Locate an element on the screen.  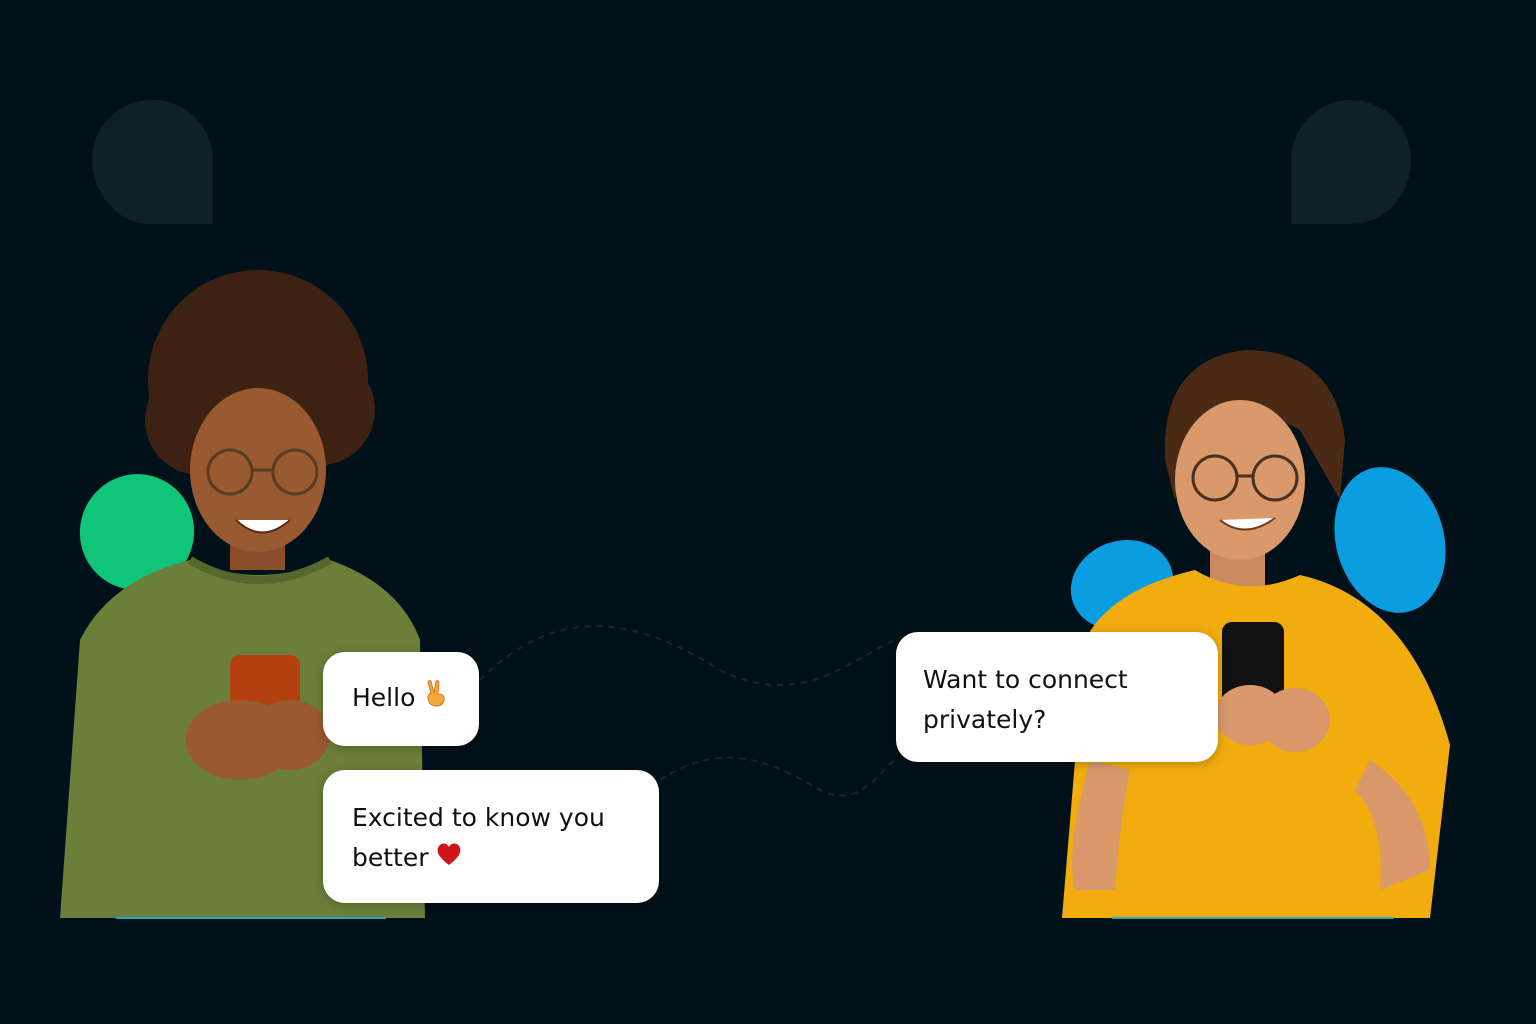
hello-message-text: Hello is located at coordinates (384, 697).